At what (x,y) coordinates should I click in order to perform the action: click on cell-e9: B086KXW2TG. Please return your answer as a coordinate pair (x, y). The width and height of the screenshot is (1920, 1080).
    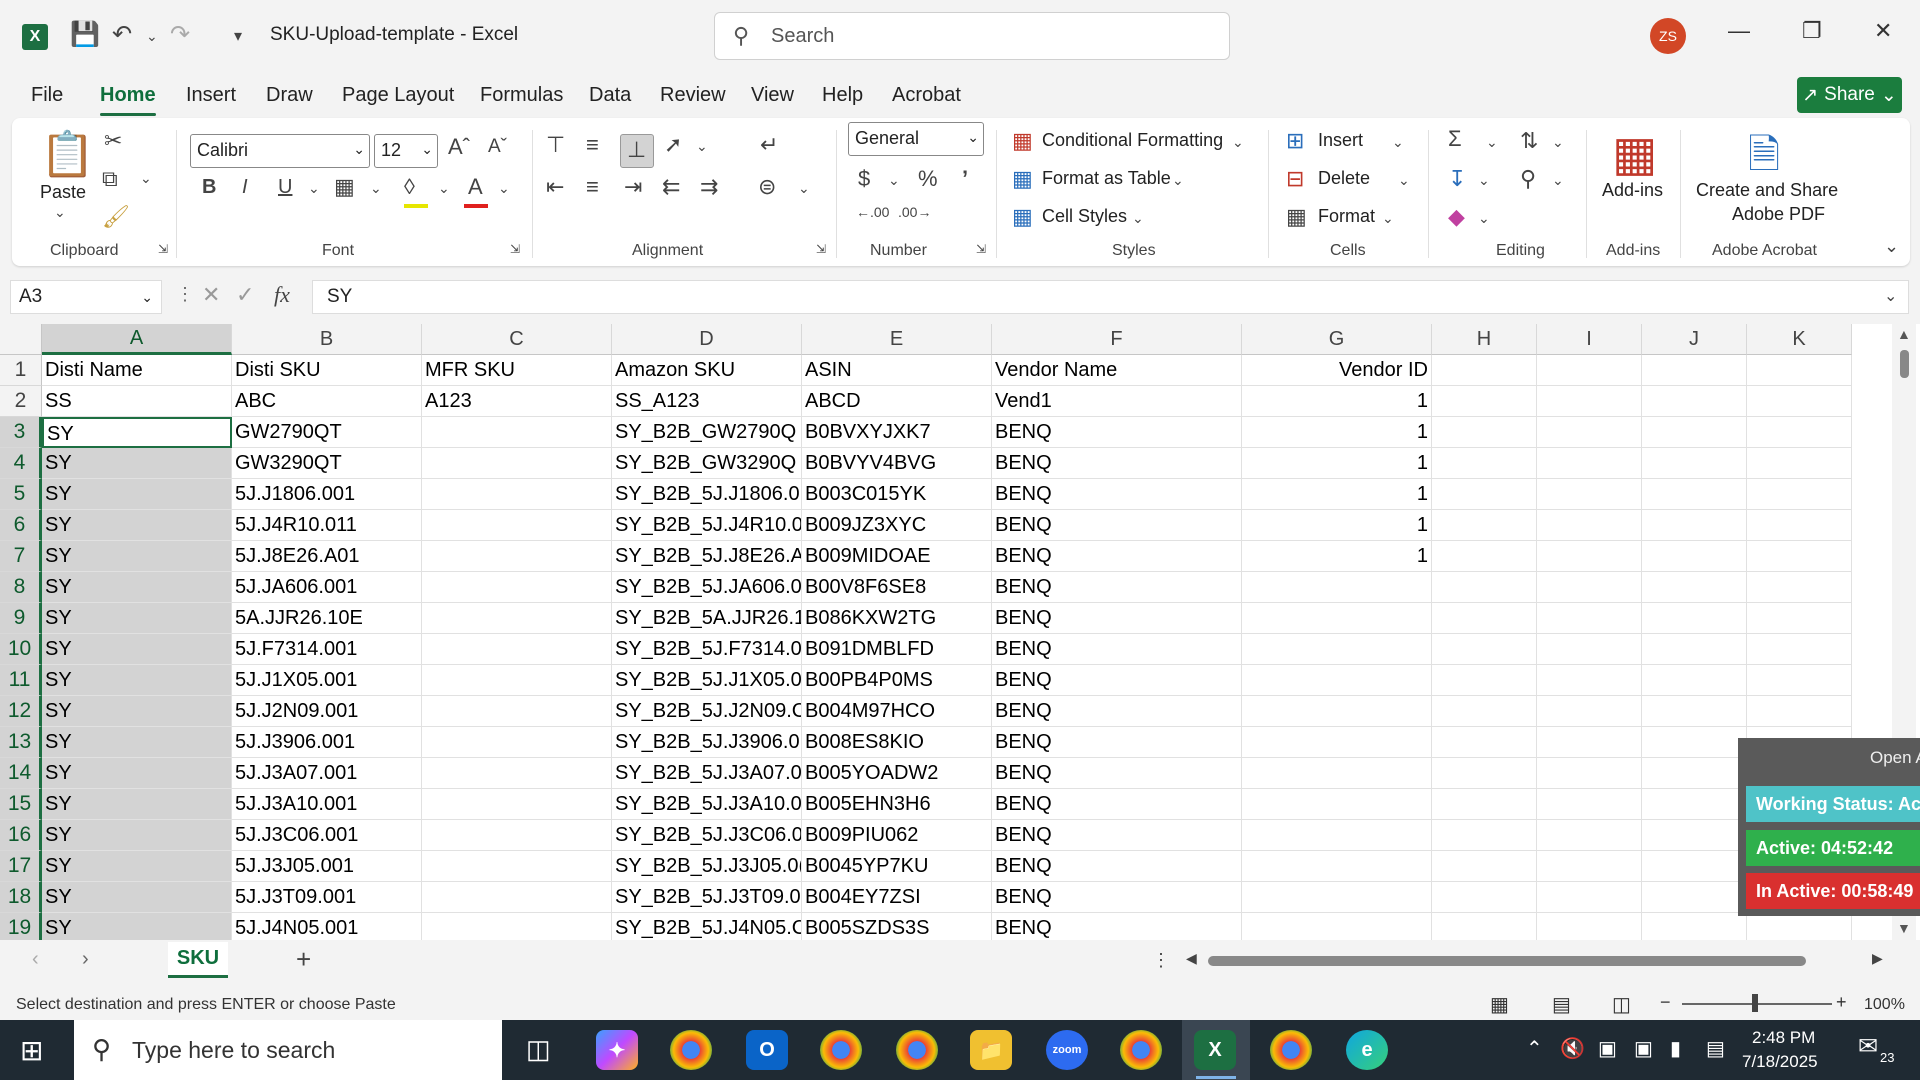
    Looking at the image, I should click on (897, 618).